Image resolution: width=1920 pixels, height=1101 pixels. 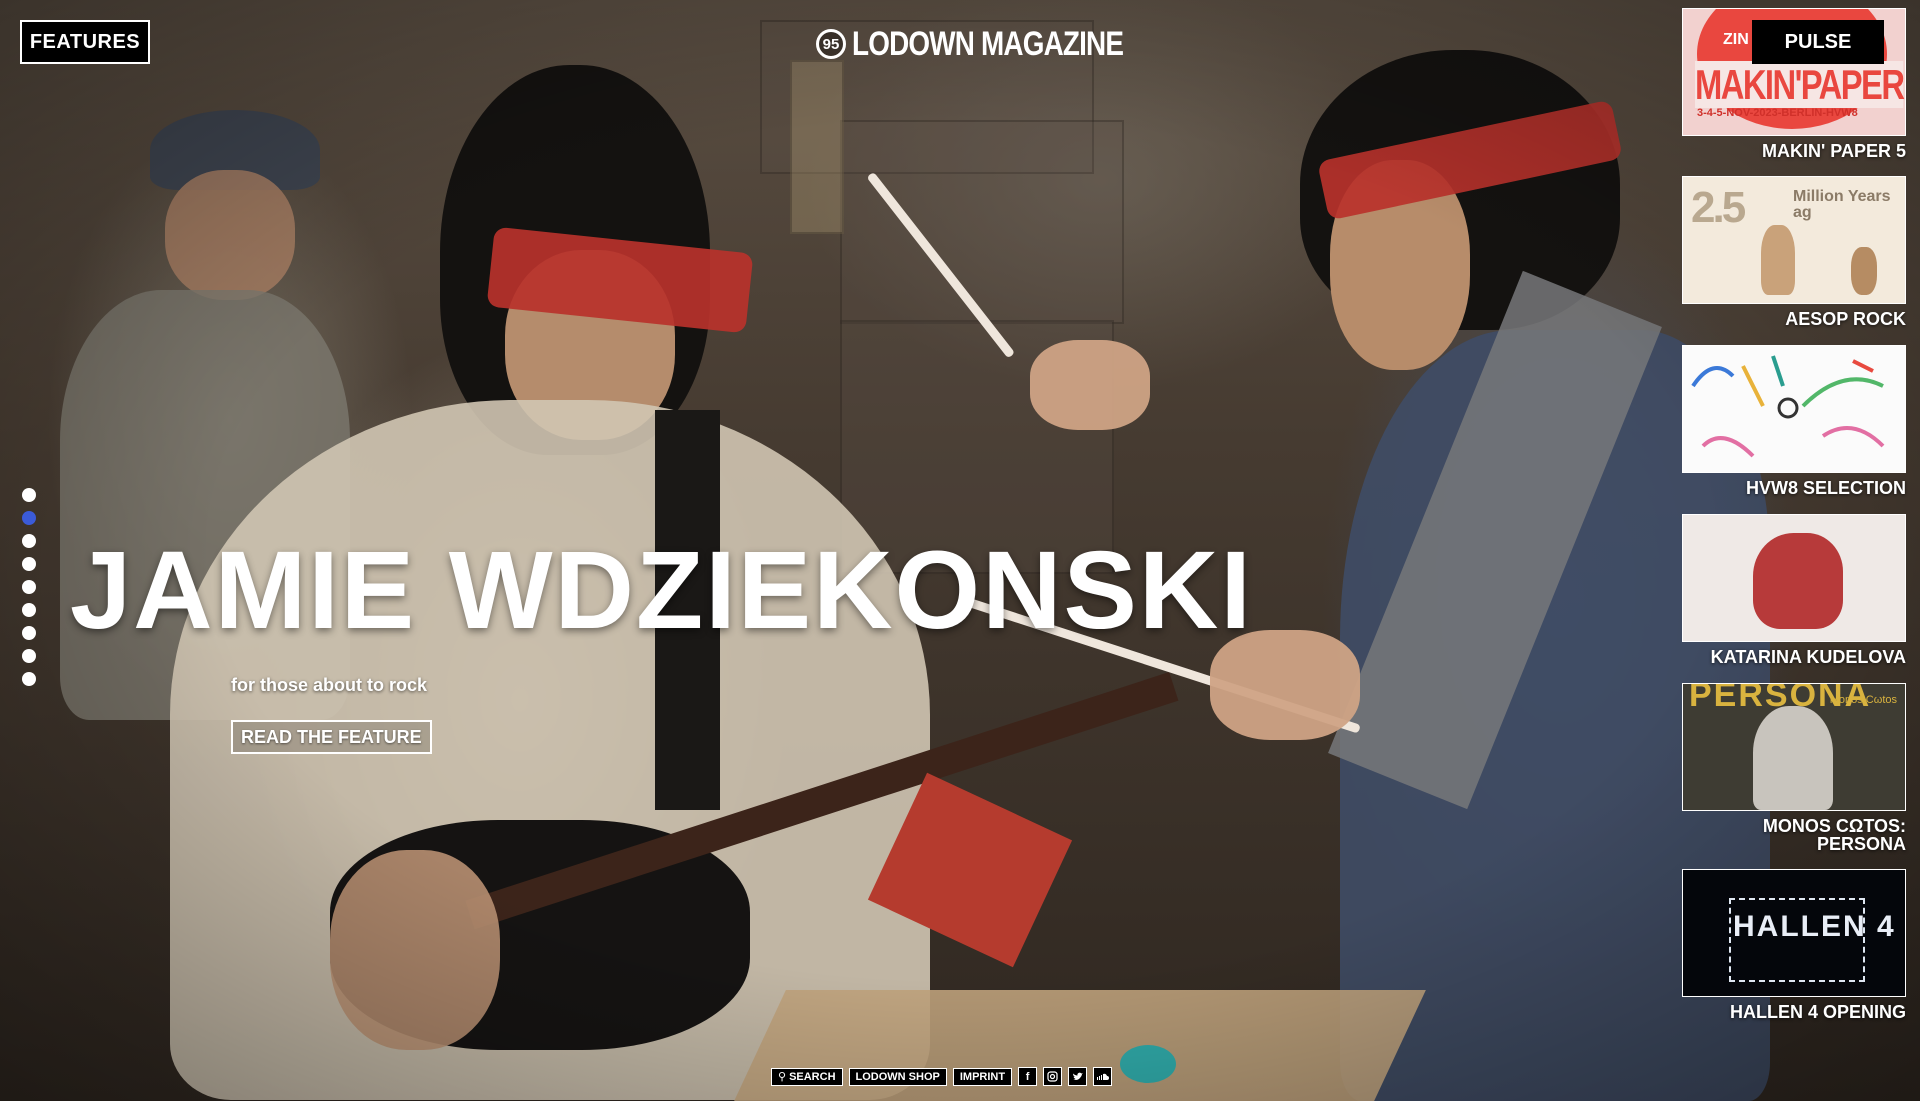 What do you see at coordinates (1053, 1076) in the screenshot?
I see `instagram-icon` at bounding box center [1053, 1076].